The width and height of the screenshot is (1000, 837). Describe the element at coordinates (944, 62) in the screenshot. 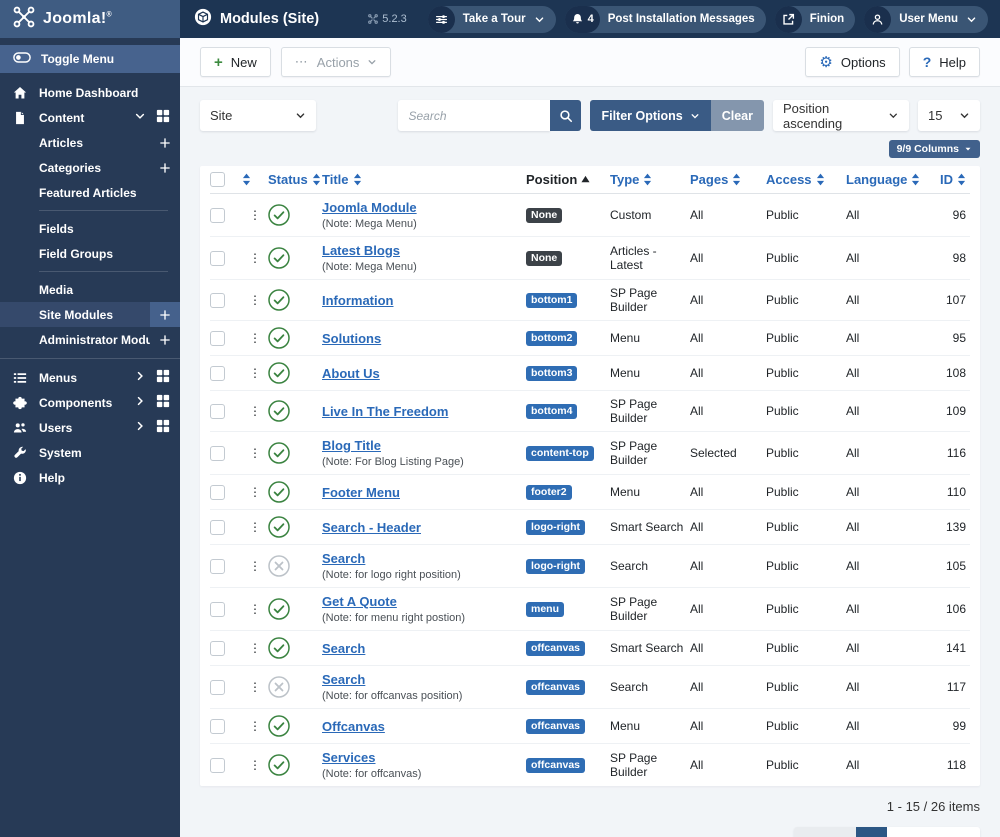

I see `help-button: ? Help` at that location.